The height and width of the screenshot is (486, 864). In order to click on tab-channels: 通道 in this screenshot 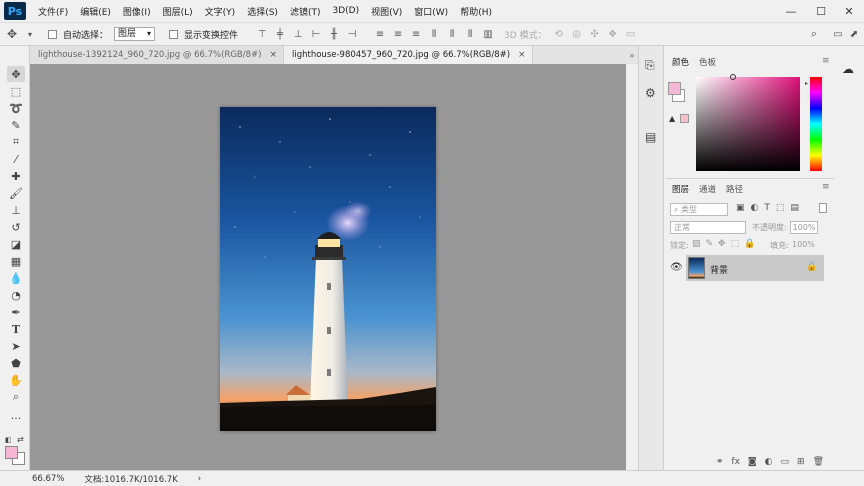, I will do `click(707, 189)`.